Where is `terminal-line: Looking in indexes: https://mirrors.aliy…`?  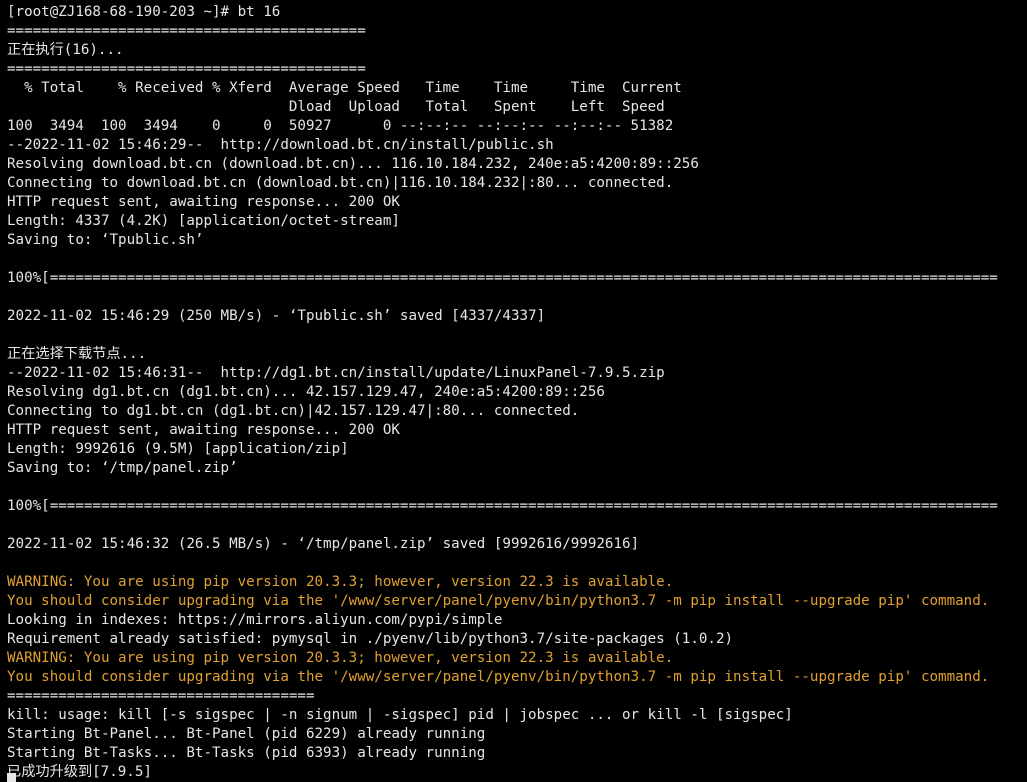 terminal-line: Looking in indexes: https://mirrors.aliy… is located at coordinates (255, 620).